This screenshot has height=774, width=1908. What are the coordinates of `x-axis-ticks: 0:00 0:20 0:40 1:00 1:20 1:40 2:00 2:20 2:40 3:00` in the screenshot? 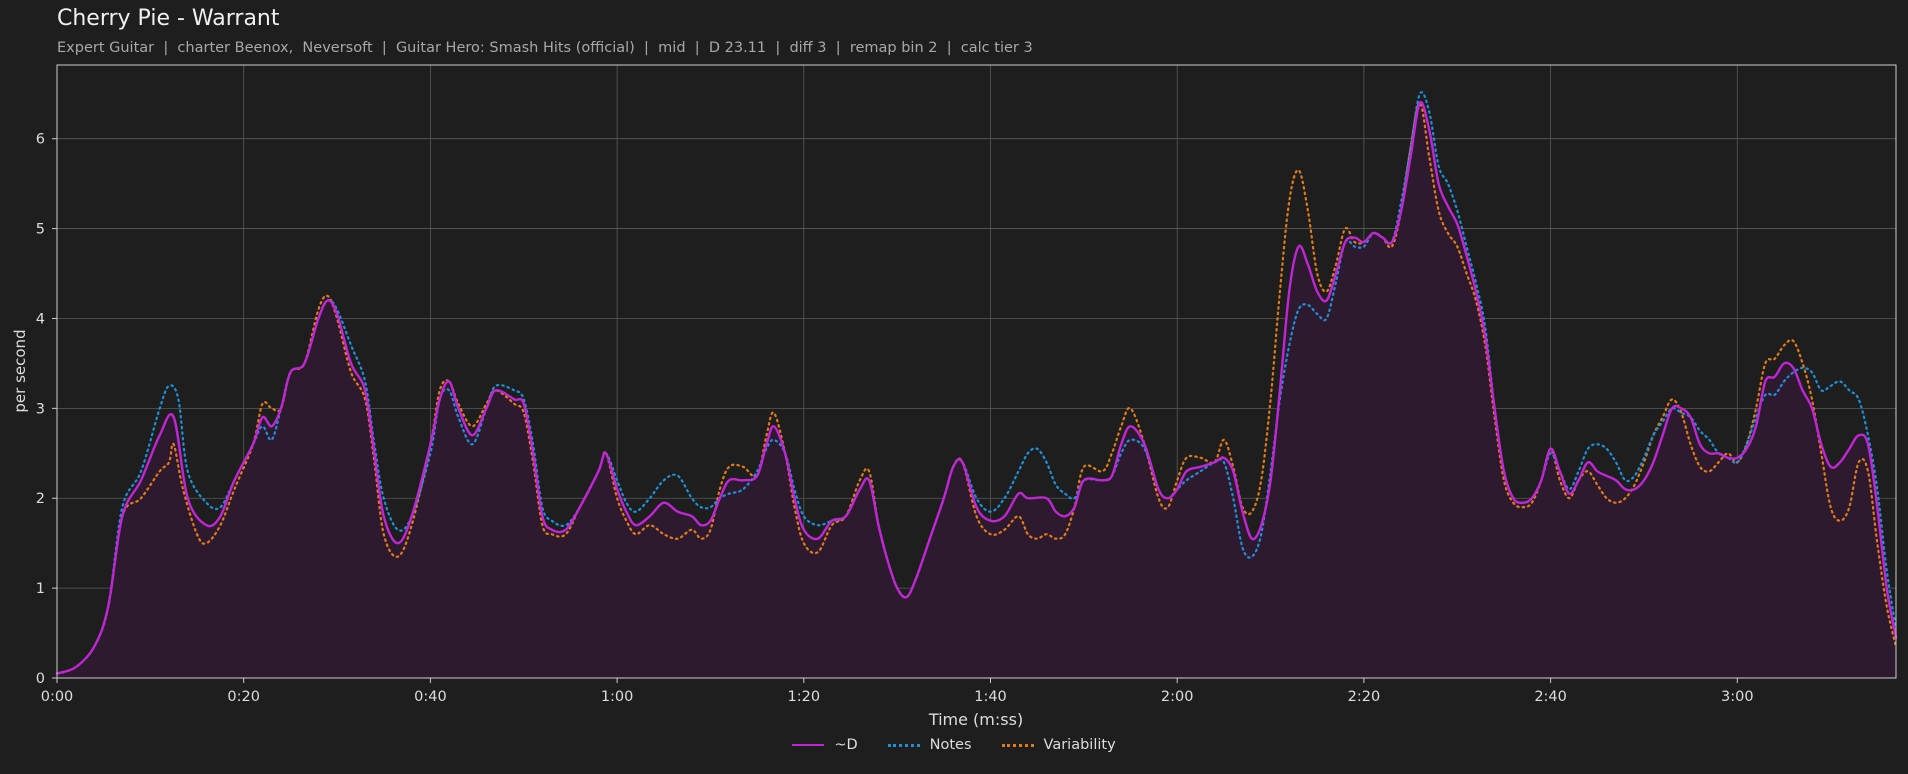 It's located at (897, 691).